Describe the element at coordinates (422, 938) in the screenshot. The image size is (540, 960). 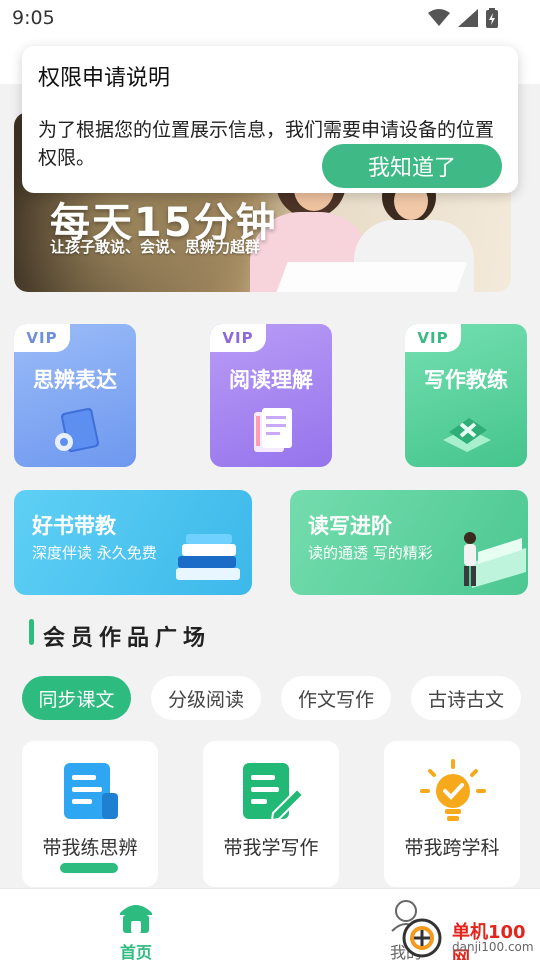
I see `watermark-logo-icon` at that location.